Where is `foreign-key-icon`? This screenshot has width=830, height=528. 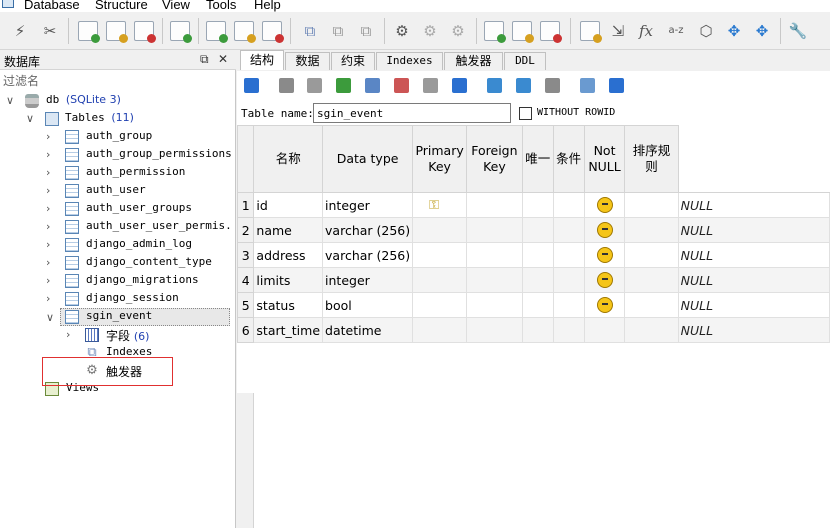 foreign-key-icon is located at coordinates (523, 85).